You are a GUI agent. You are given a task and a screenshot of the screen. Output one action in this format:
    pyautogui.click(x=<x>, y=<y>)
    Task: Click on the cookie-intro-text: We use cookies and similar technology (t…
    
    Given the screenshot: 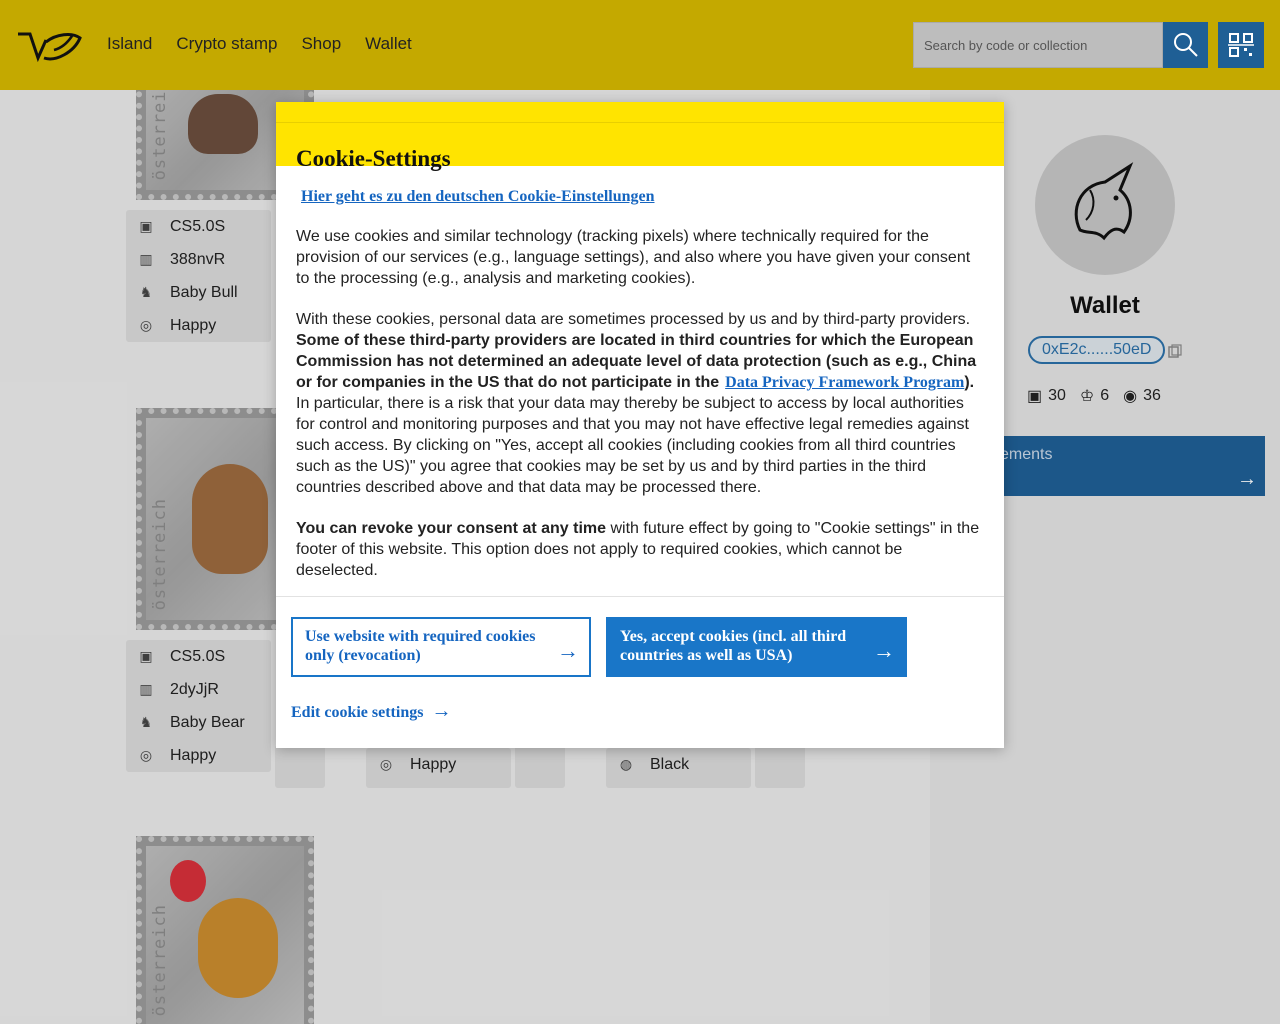 What is the action you would take?
    pyautogui.click(x=633, y=257)
    